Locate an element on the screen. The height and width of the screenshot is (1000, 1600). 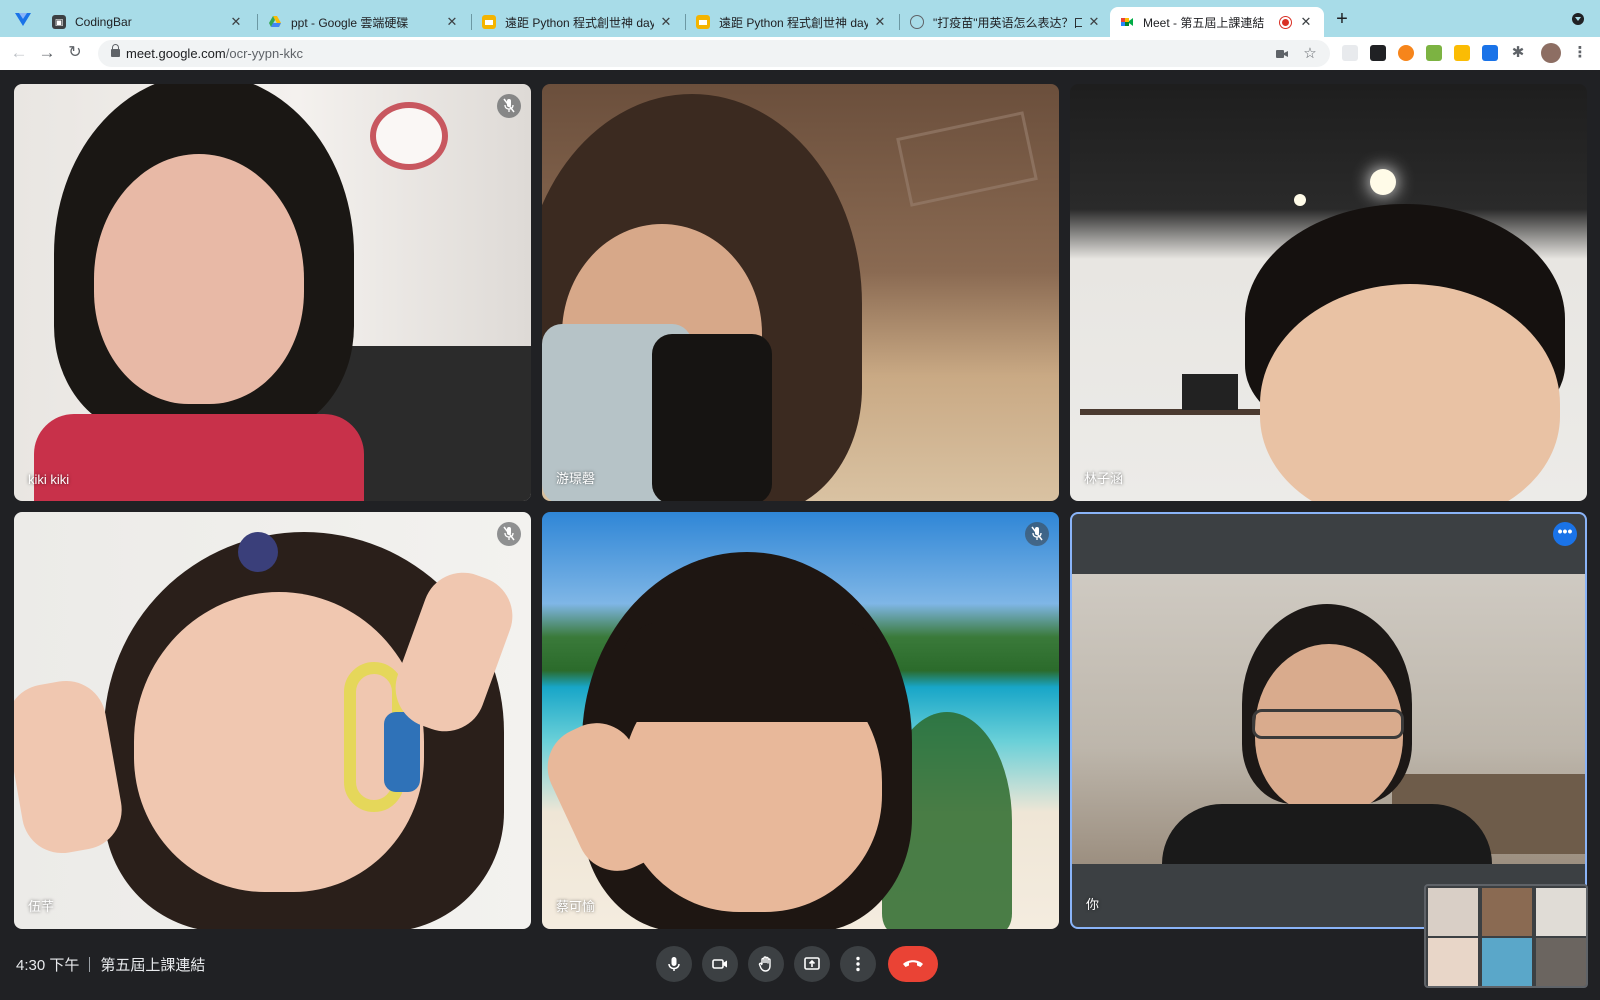
participant-name: 林子涵 is located at coordinates (1104, 478).